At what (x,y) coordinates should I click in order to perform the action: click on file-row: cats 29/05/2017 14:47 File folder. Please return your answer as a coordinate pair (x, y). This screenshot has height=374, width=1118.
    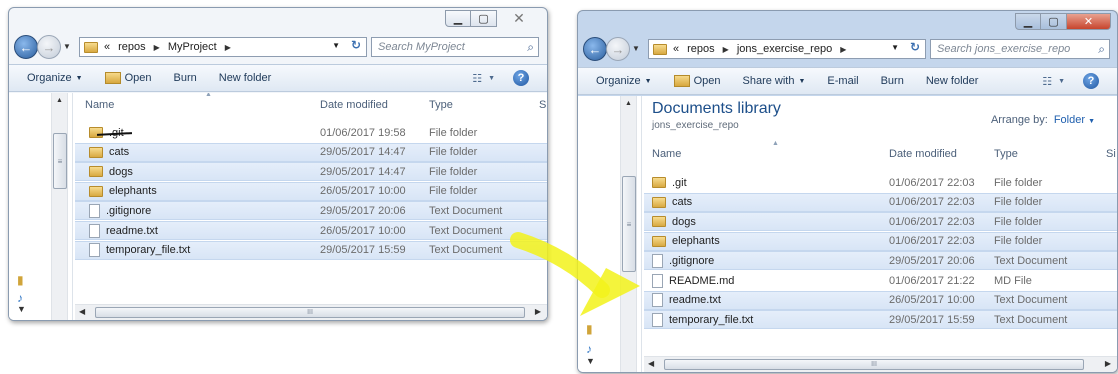
    Looking at the image, I should click on (311, 152).